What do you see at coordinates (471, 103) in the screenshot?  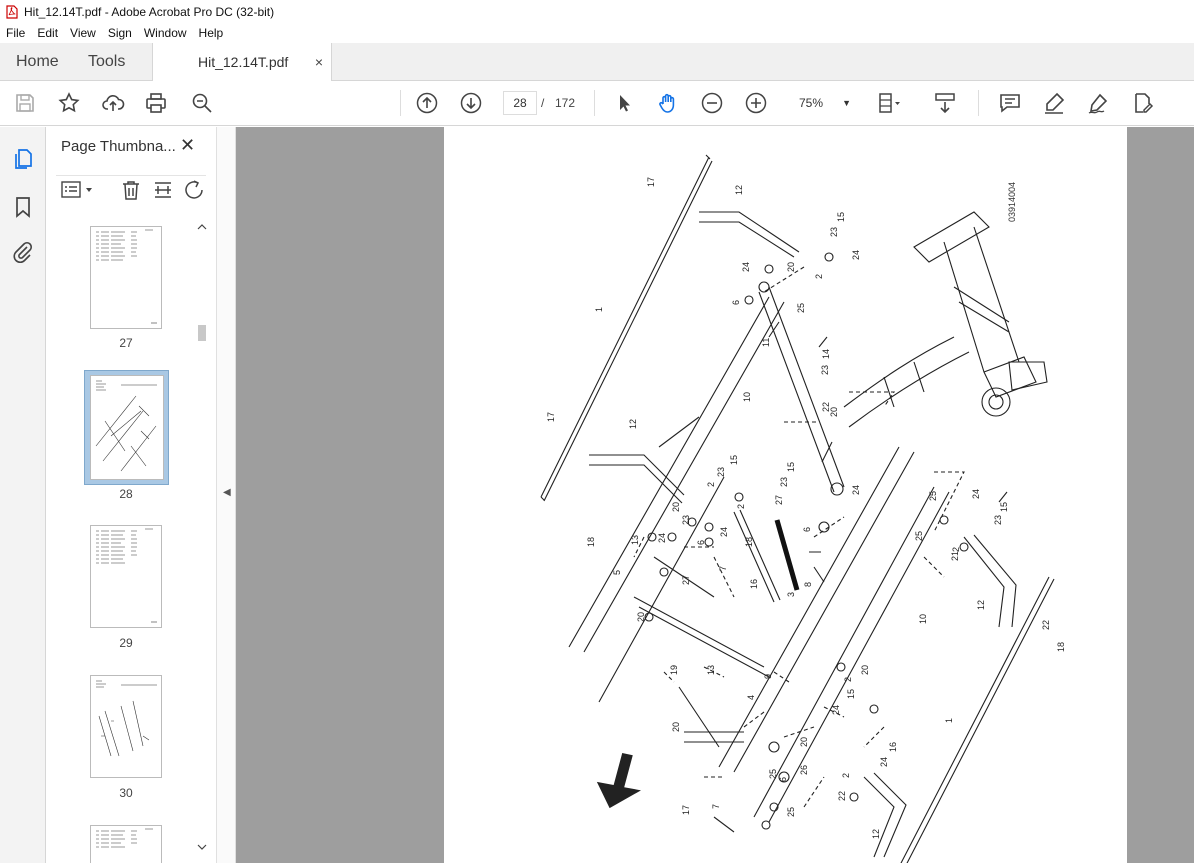 I see `page-down-icon` at bounding box center [471, 103].